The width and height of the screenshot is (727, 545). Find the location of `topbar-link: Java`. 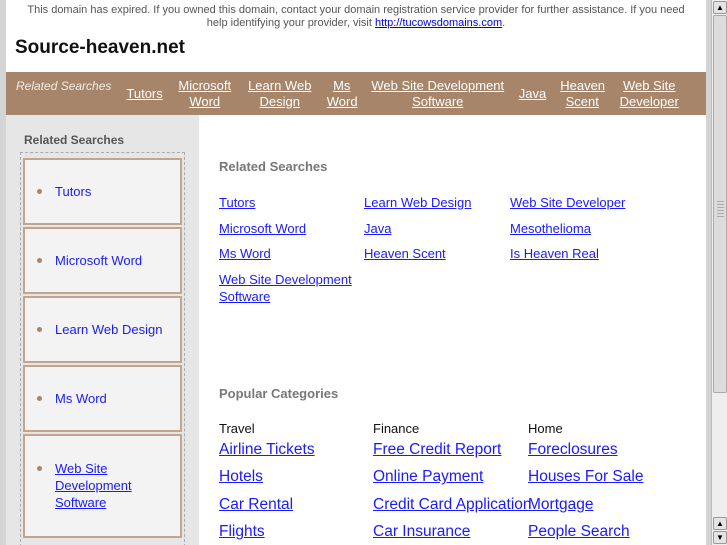

topbar-link: Java is located at coordinates (532, 94).